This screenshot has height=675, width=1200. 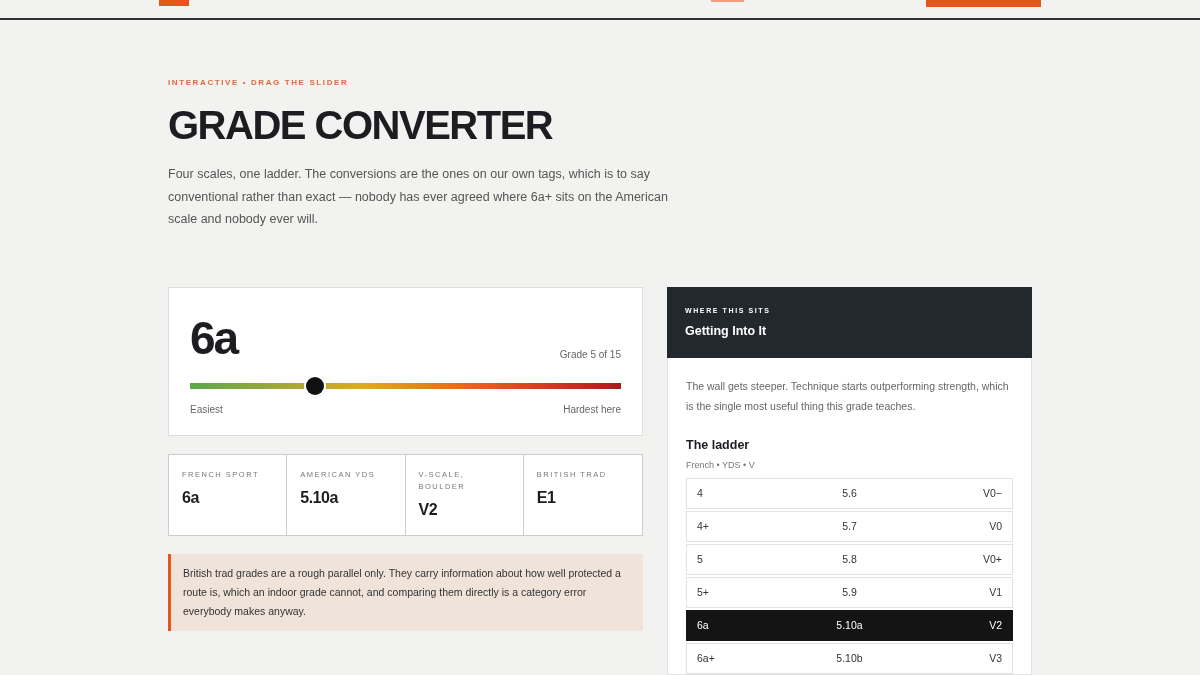 What do you see at coordinates (995, 658) in the screenshot?
I see `v-grade: V3` at bounding box center [995, 658].